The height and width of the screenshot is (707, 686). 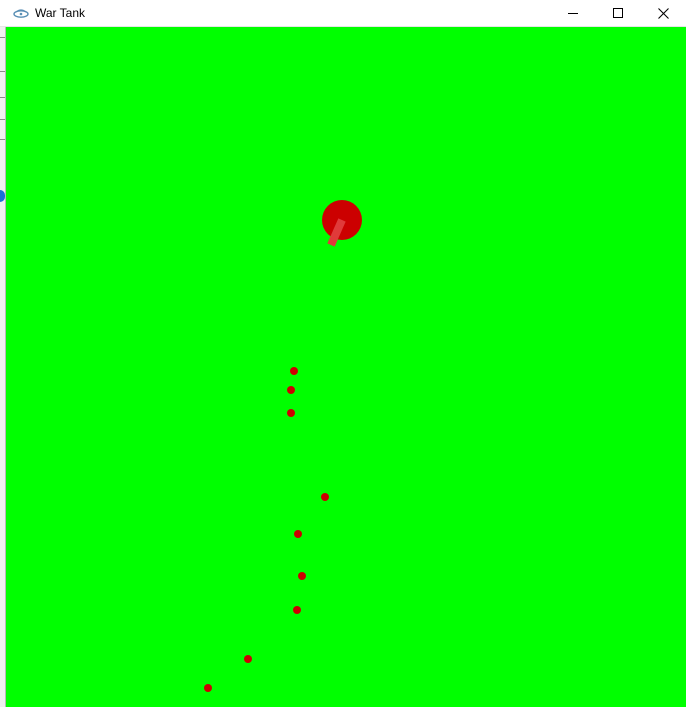 I want to click on close-icon, so click(x=663, y=13).